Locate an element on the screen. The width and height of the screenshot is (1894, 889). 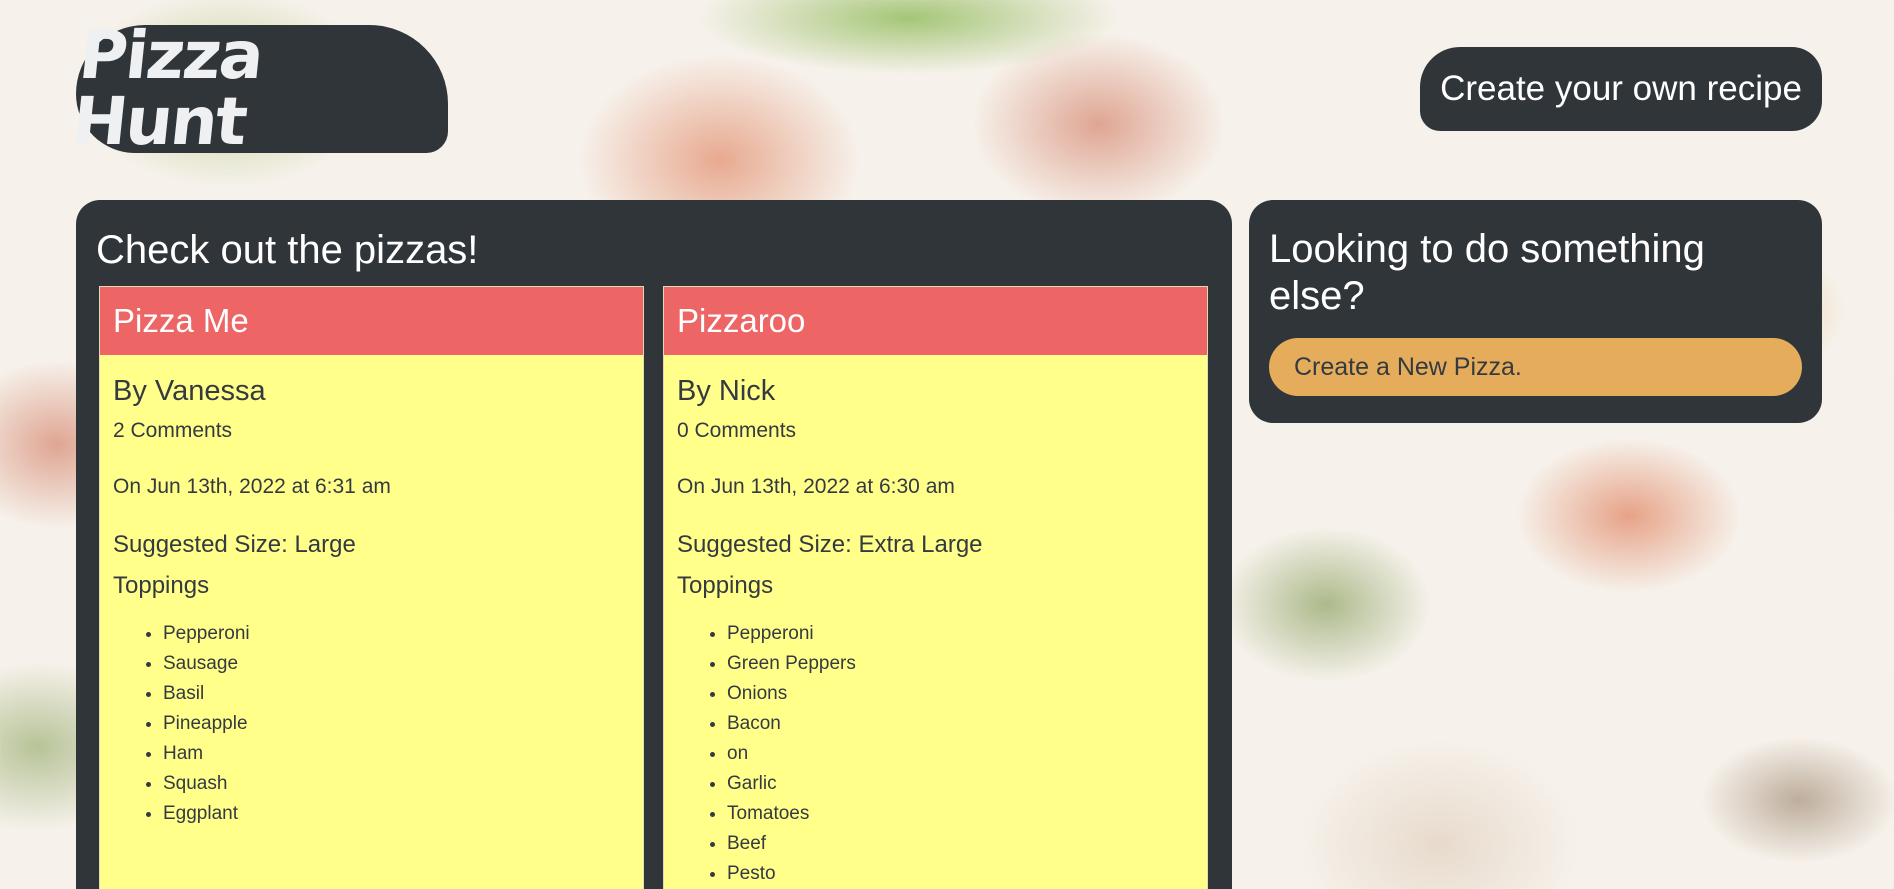
topping-item: on is located at coordinates (960, 754).